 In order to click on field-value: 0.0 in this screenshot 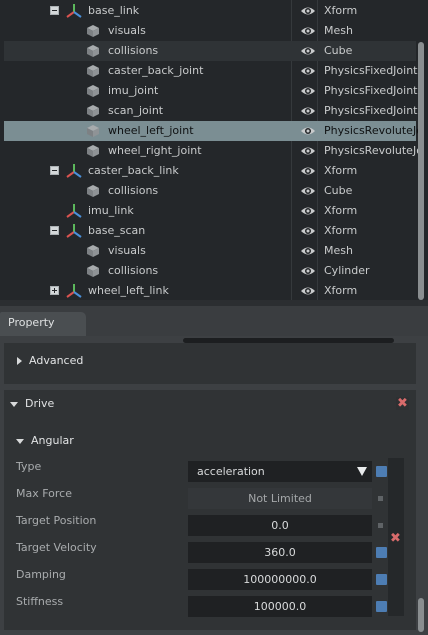, I will do `click(280, 525)`.